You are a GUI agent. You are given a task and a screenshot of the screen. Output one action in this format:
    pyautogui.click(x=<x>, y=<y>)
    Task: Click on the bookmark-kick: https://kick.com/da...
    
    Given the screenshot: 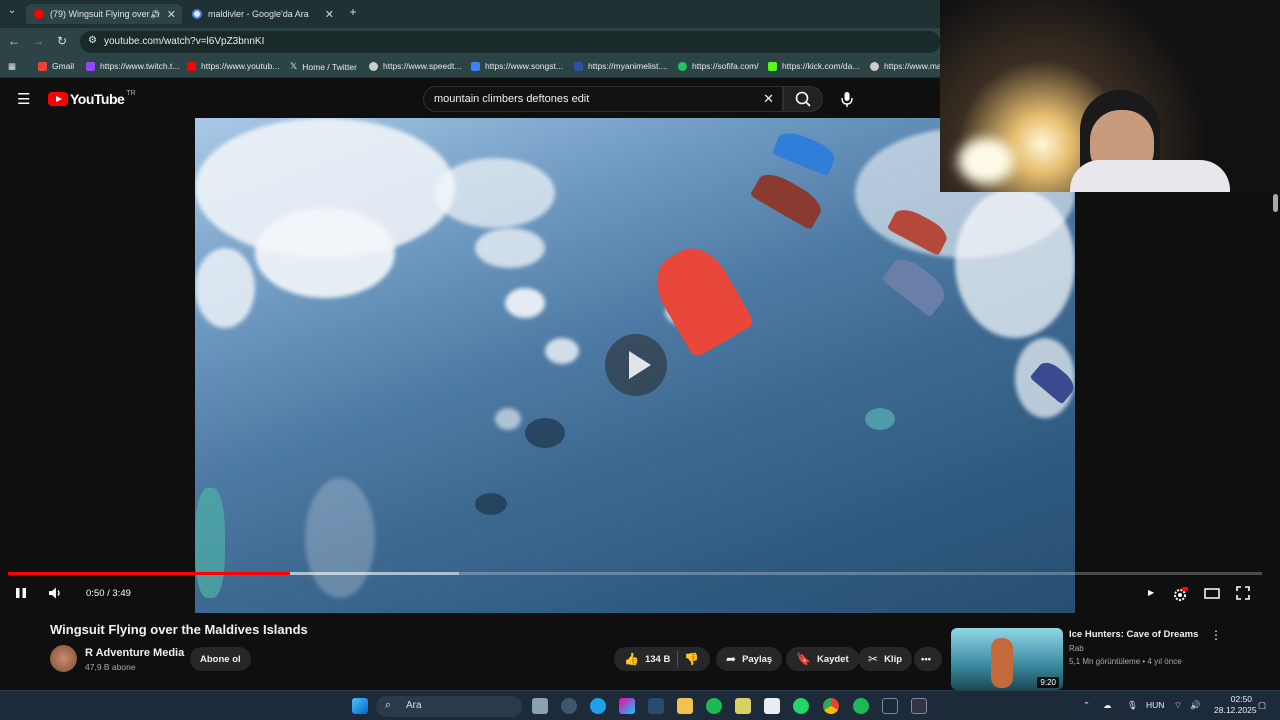 What is the action you would take?
    pyautogui.click(x=813, y=66)
    